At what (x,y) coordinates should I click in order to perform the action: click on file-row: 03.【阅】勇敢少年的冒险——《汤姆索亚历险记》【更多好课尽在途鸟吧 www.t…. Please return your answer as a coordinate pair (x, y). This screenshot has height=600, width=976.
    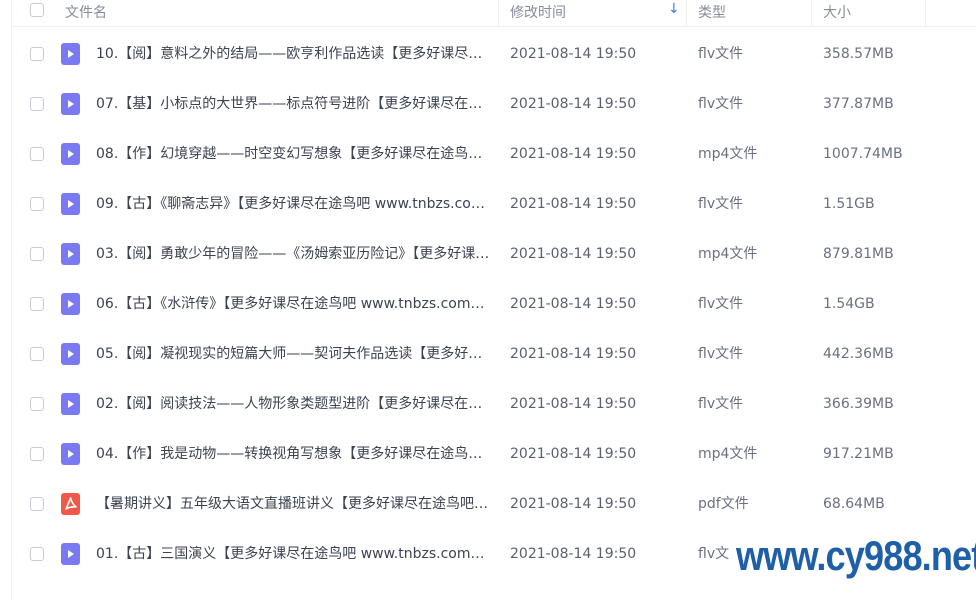
    Looking at the image, I should click on (494, 254).